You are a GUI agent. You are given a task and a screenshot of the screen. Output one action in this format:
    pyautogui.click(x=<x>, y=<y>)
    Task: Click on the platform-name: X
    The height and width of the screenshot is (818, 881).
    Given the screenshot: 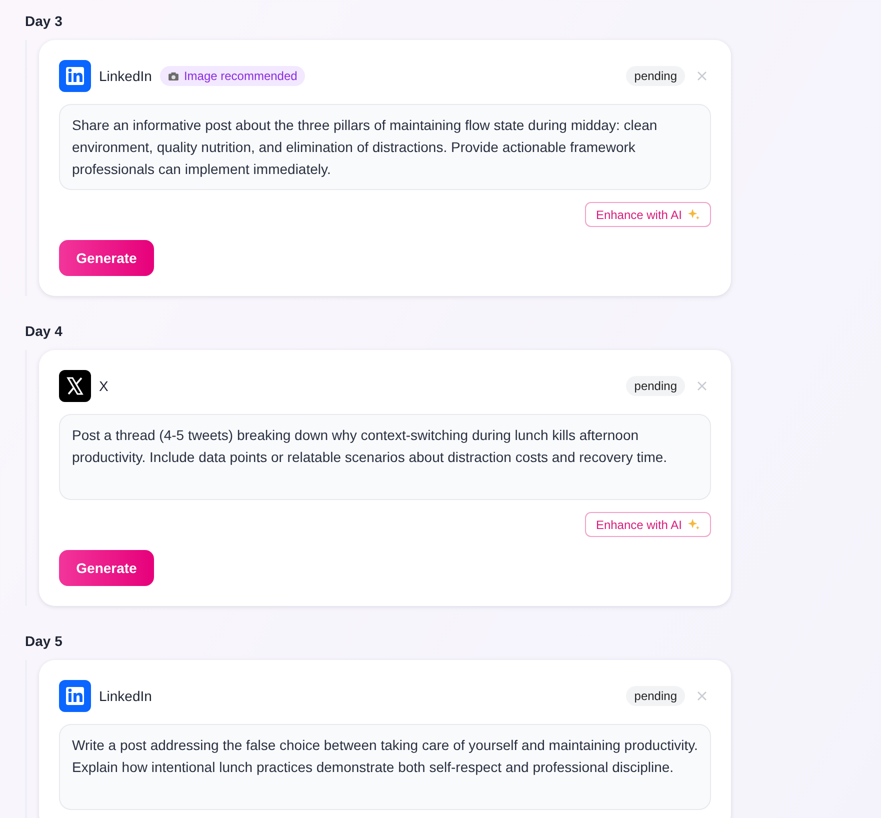 What is the action you would take?
    pyautogui.click(x=103, y=386)
    